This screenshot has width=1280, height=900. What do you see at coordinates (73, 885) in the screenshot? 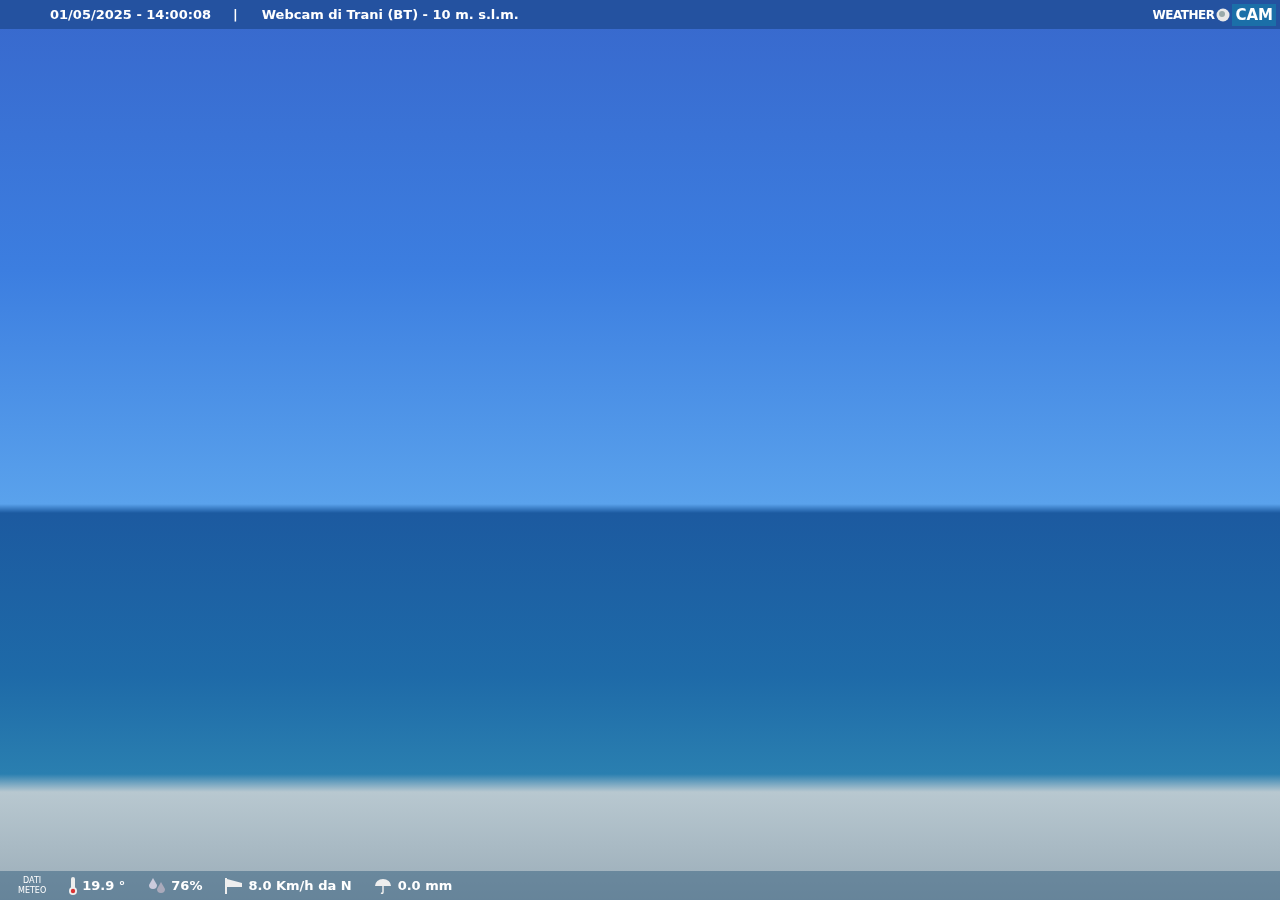
I see `thermometer-icon` at bounding box center [73, 885].